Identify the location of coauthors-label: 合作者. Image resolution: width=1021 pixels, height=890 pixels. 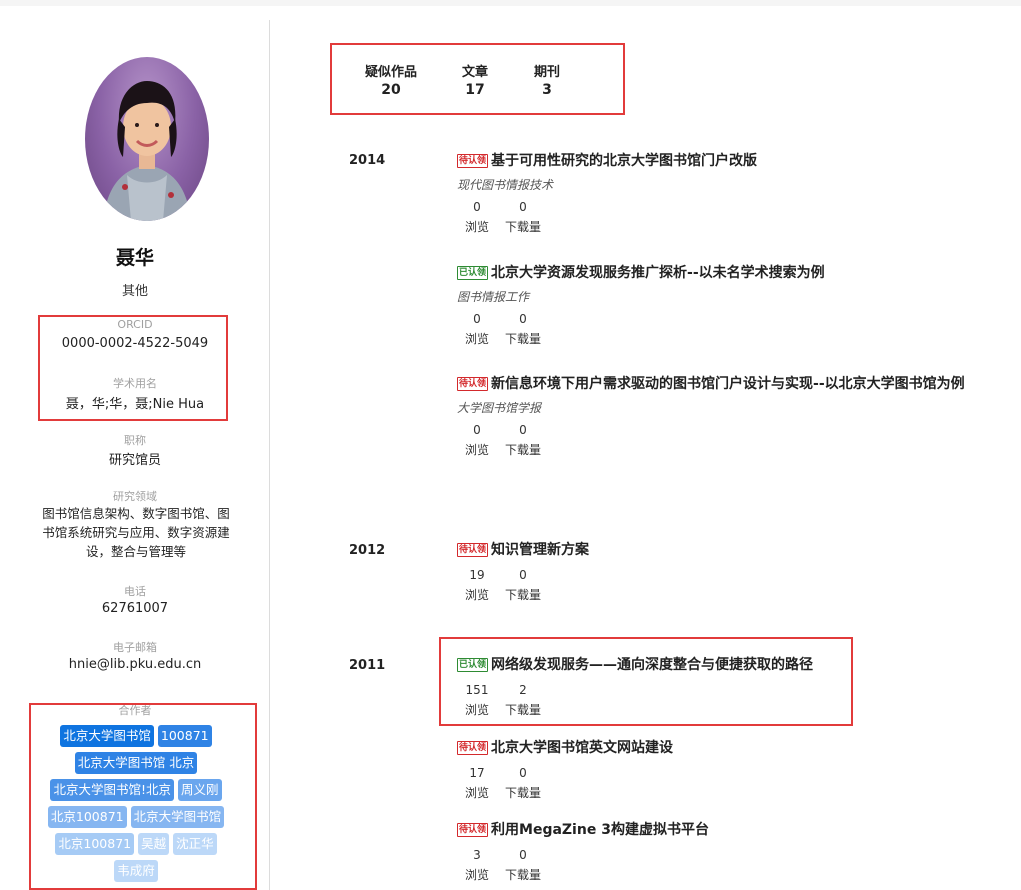
(135, 710).